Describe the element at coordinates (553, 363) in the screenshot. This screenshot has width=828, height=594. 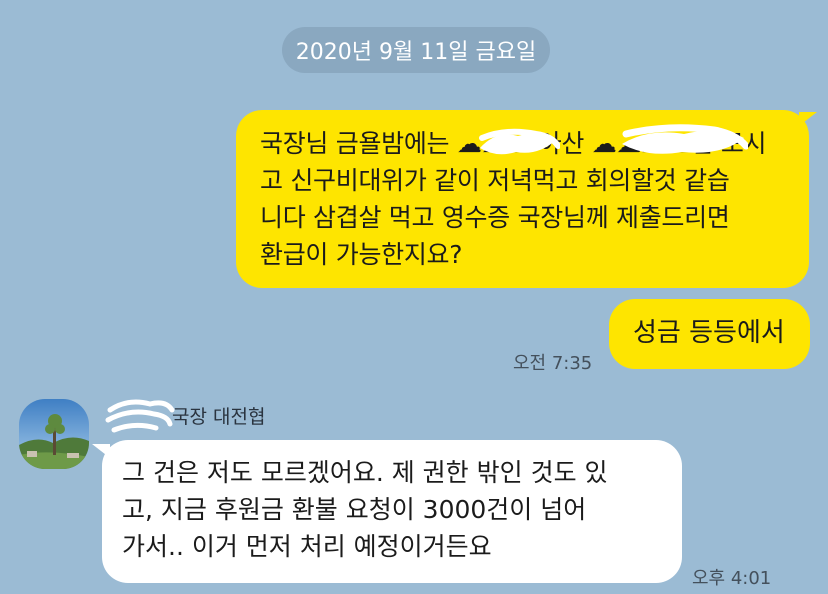
I see `message-timestamp: 오전 7:35` at that location.